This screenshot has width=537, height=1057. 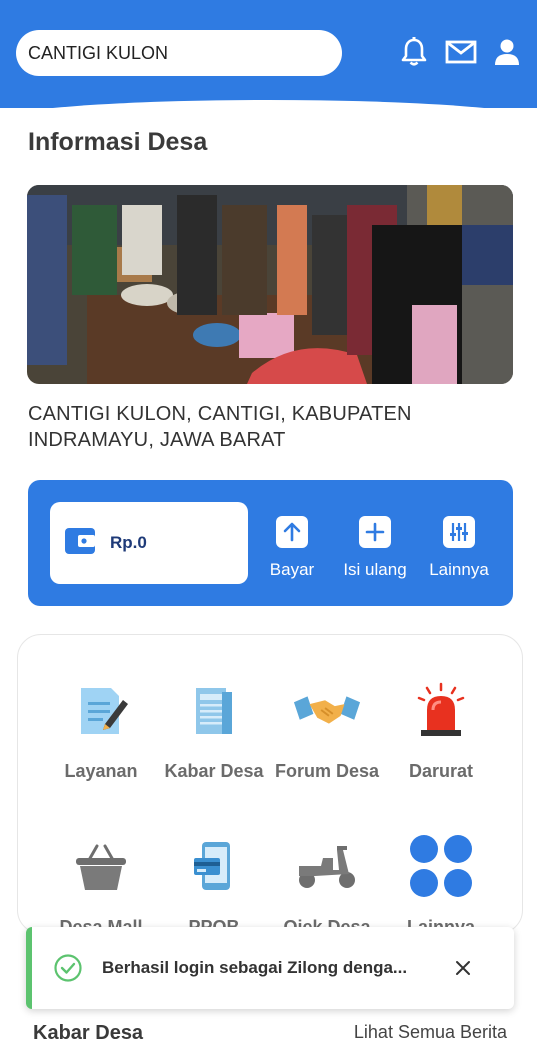 I want to click on more-dots-icon, so click(x=441, y=866).